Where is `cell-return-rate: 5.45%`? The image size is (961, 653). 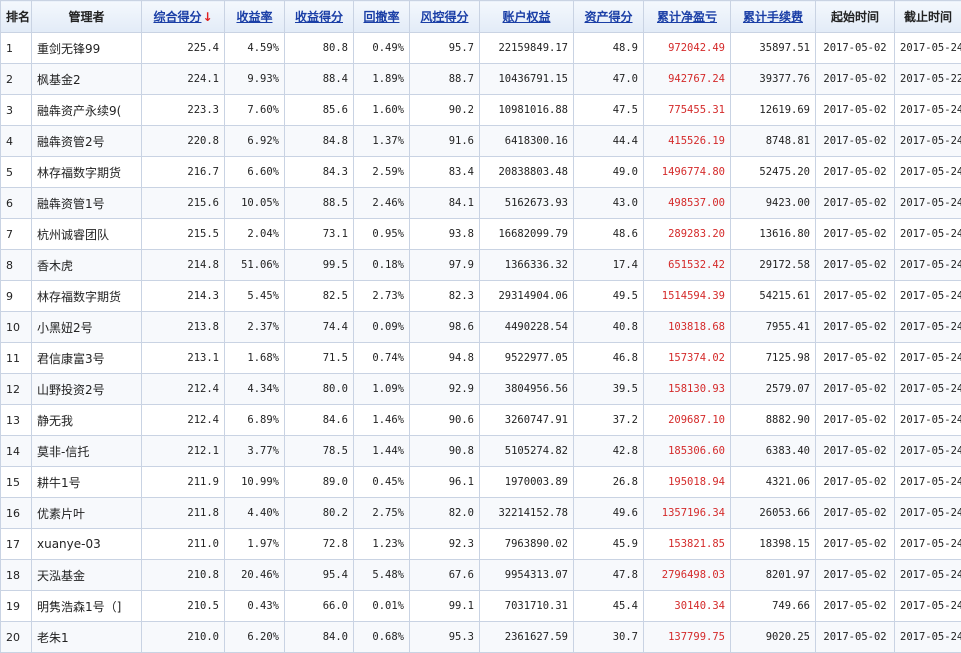
cell-return-rate: 5.45% is located at coordinates (255, 296).